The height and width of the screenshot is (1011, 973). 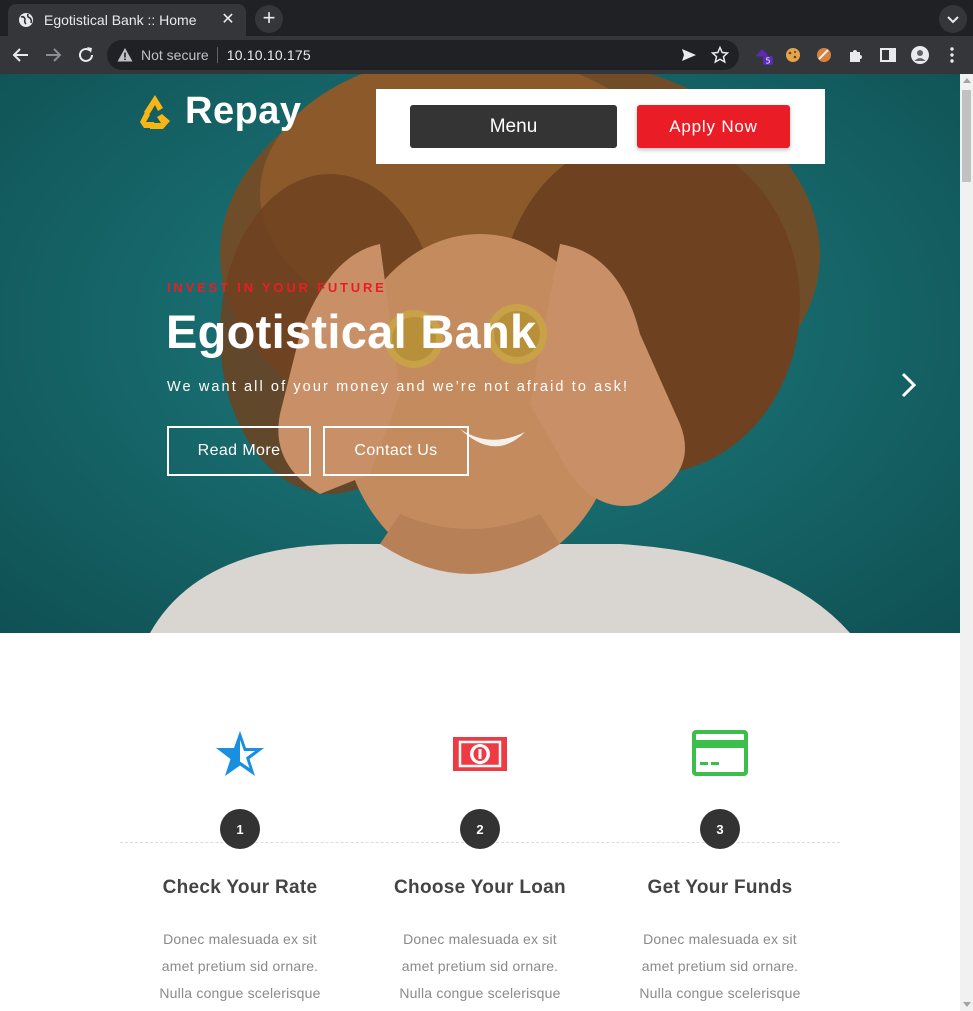 What do you see at coordinates (269, 19) in the screenshot?
I see `new-tab-button: +` at bounding box center [269, 19].